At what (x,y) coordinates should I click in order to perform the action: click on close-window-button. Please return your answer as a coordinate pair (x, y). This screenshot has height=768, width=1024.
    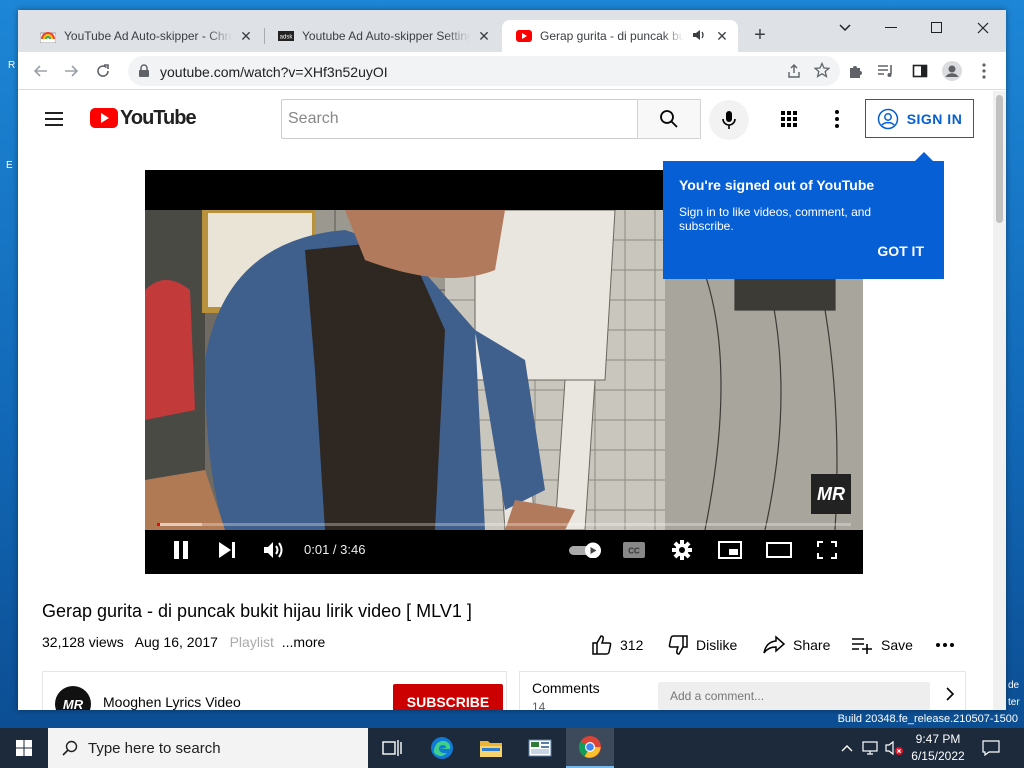
    Looking at the image, I should click on (983, 28).